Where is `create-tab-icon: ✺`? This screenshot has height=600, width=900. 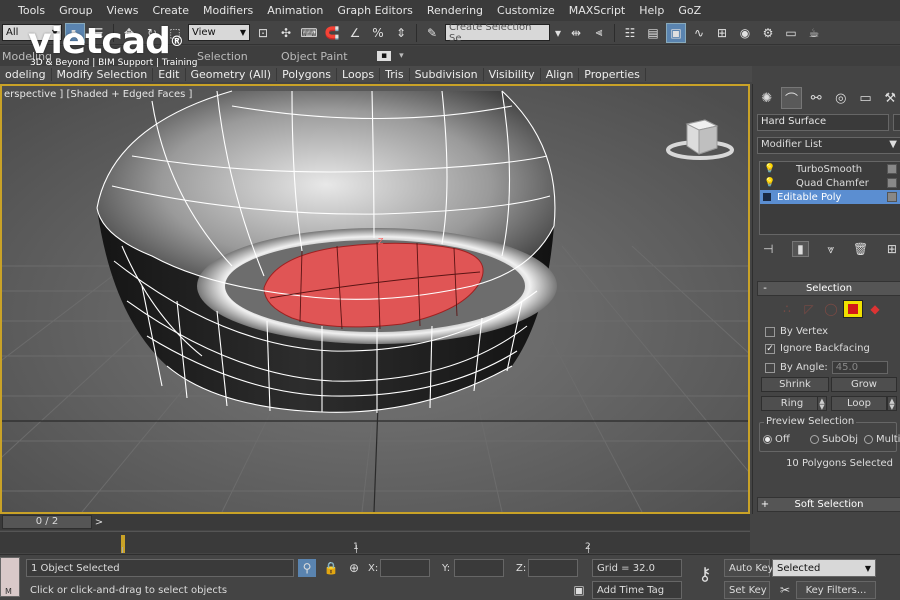 create-tab-icon: ✺ is located at coordinates (767, 98).